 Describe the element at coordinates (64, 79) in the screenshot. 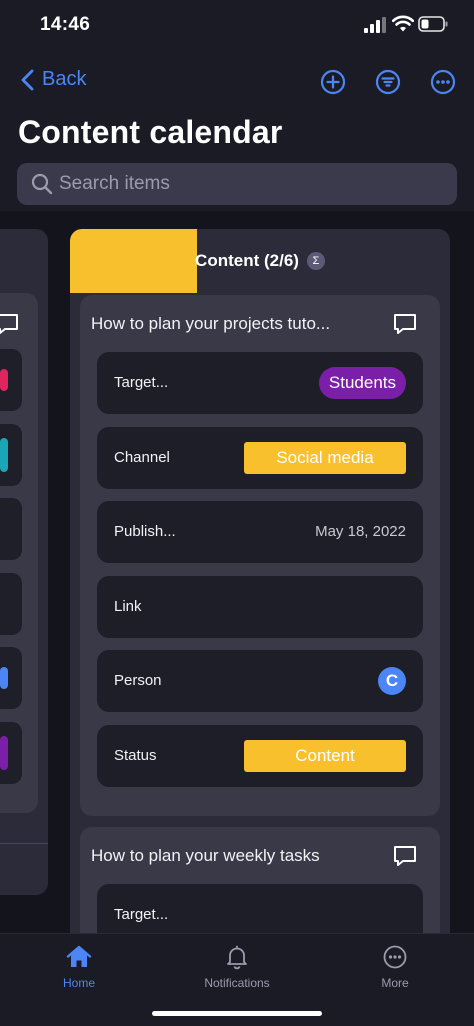

I see `back-label: Back` at that location.